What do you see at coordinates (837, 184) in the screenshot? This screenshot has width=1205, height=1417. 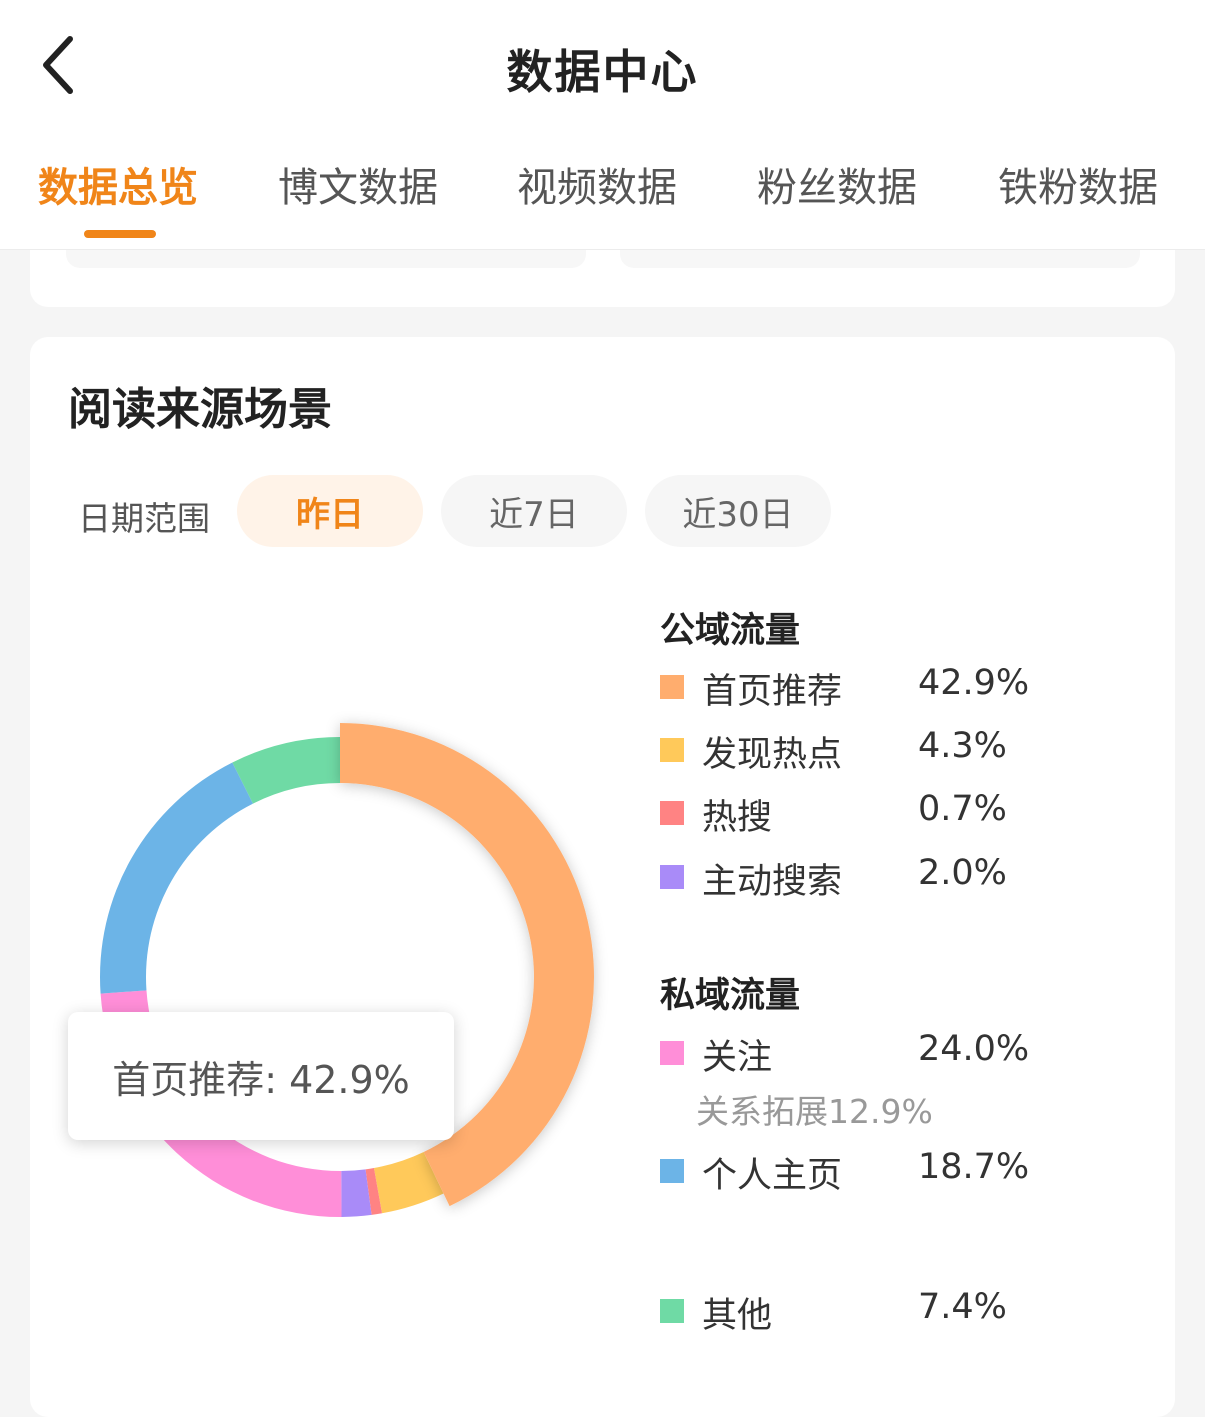 I see `tab-fans-data: 粉丝数据` at bounding box center [837, 184].